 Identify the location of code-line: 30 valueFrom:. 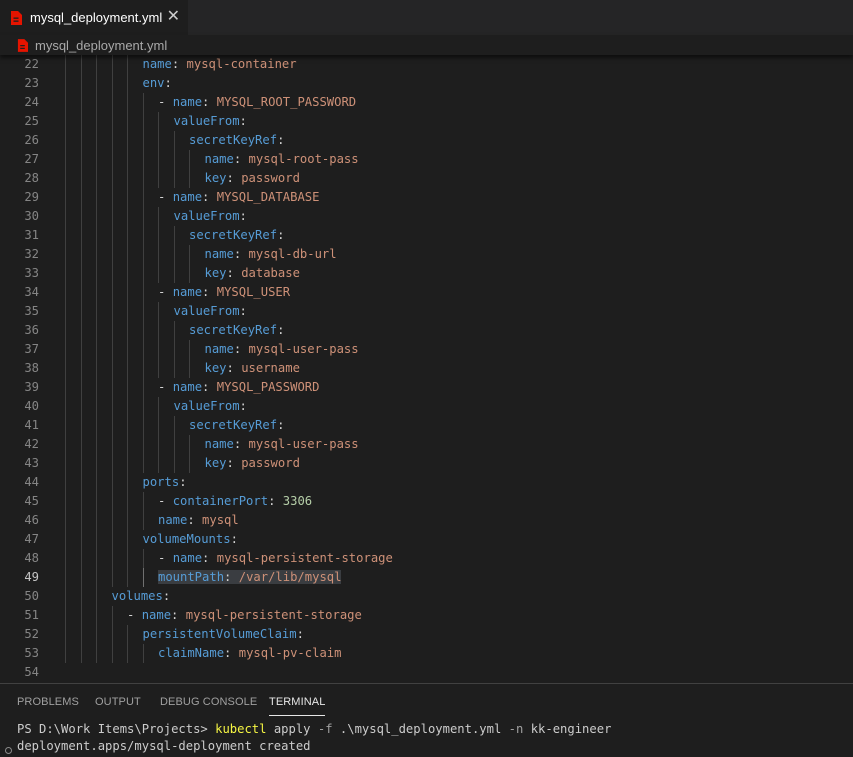
(426, 216).